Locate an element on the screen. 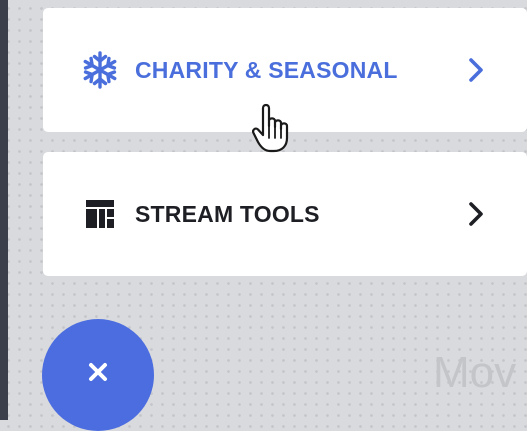 Image resolution: width=527 pixels, height=431 pixels. dashboard-icon is located at coordinates (100, 214).